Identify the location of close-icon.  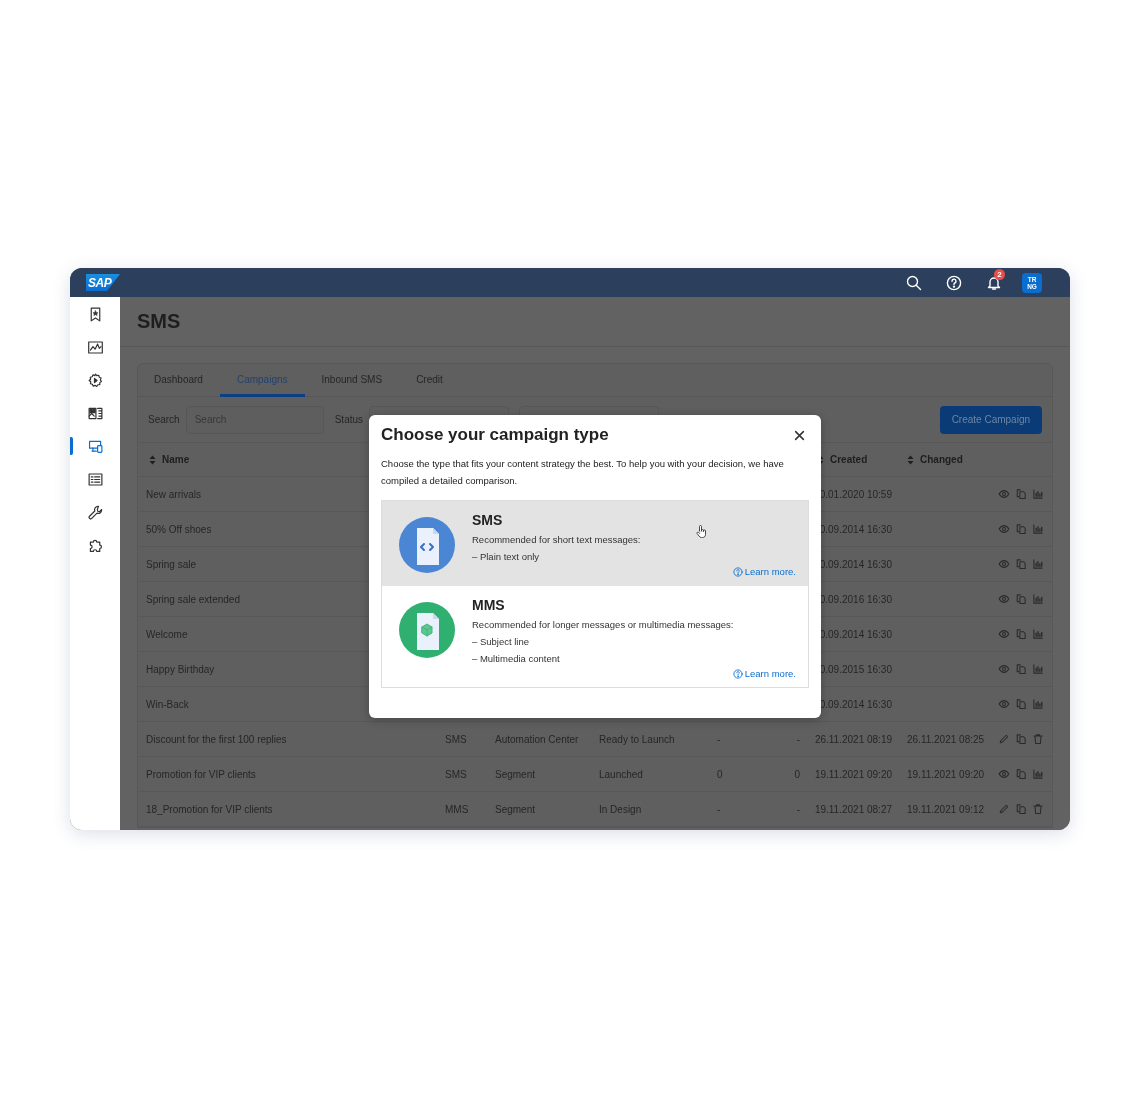
(799, 435).